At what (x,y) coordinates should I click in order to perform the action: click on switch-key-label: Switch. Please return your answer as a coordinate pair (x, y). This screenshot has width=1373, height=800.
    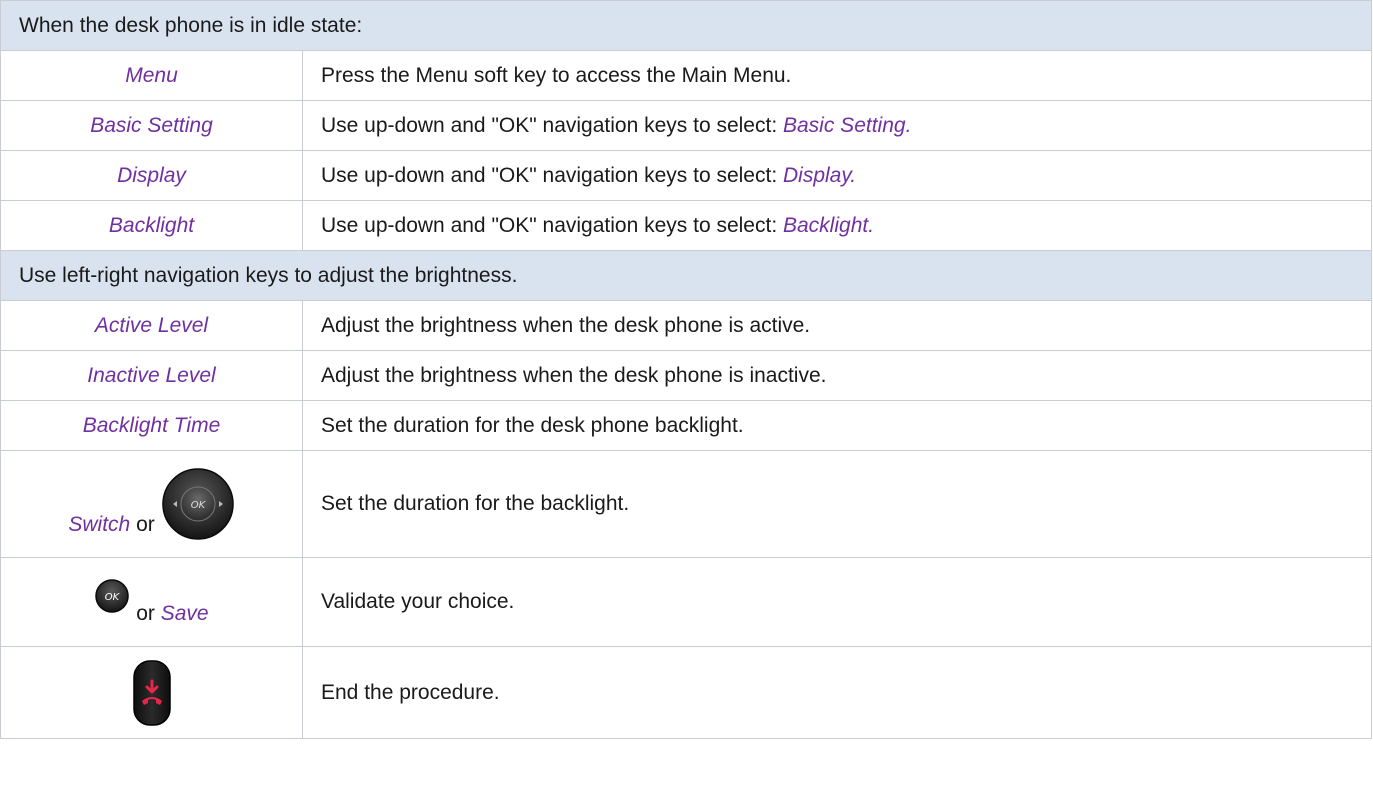
    Looking at the image, I should click on (99, 524).